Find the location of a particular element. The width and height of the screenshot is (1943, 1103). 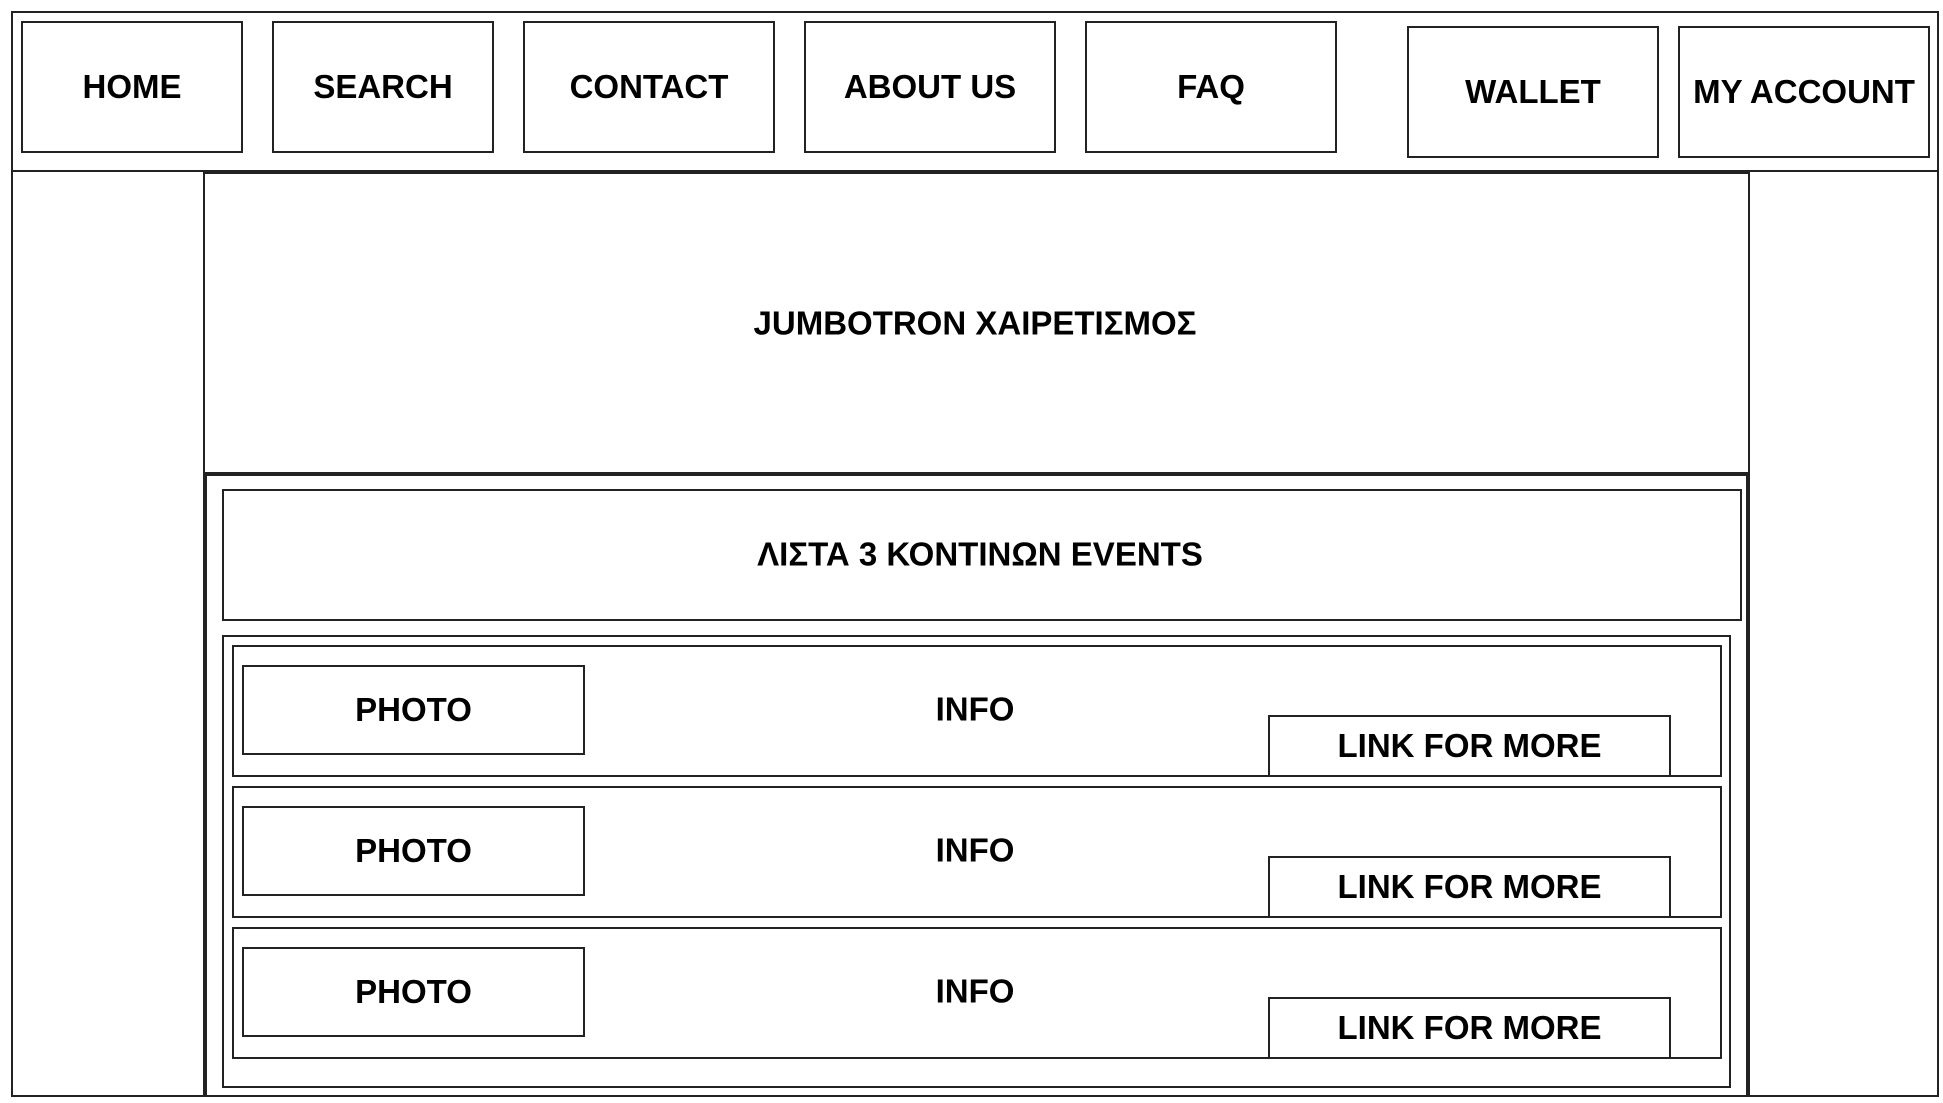

nav-home-button: HOME is located at coordinates (132, 87).